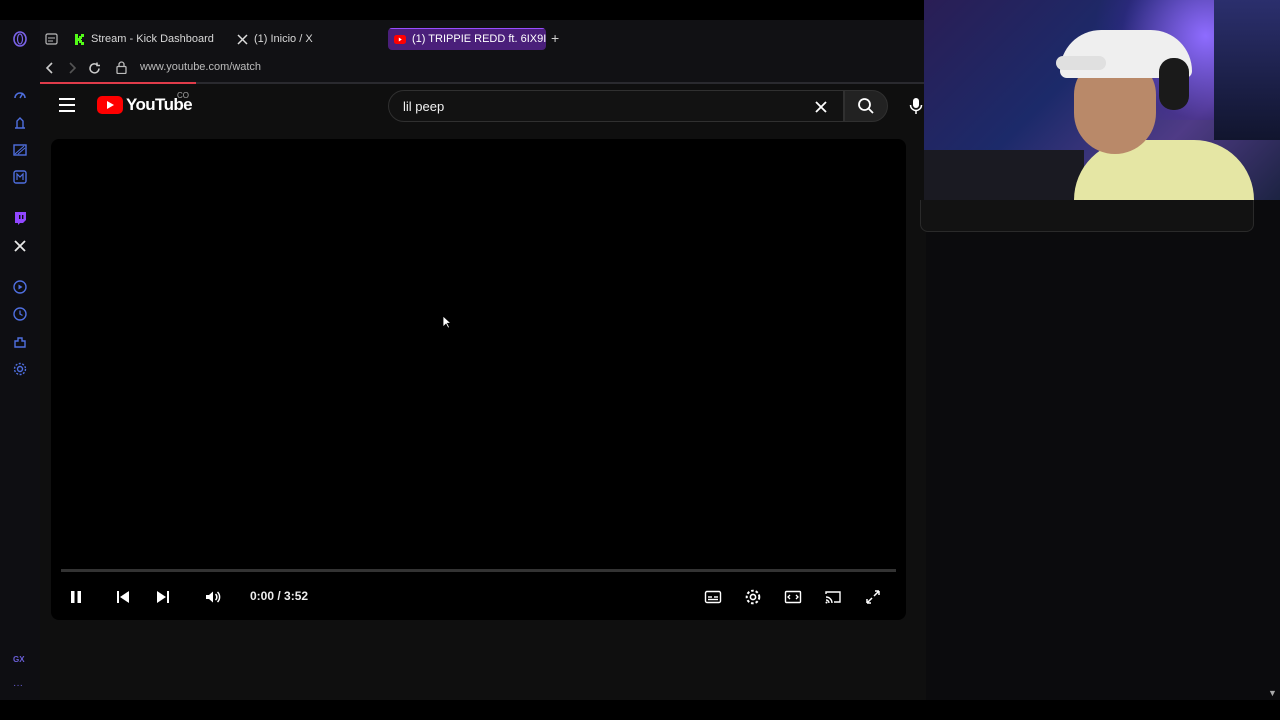 Image resolution: width=1280 pixels, height=720 pixels. What do you see at coordinates (555, 38) in the screenshot?
I see `new-tab-button: +` at bounding box center [555, 38].